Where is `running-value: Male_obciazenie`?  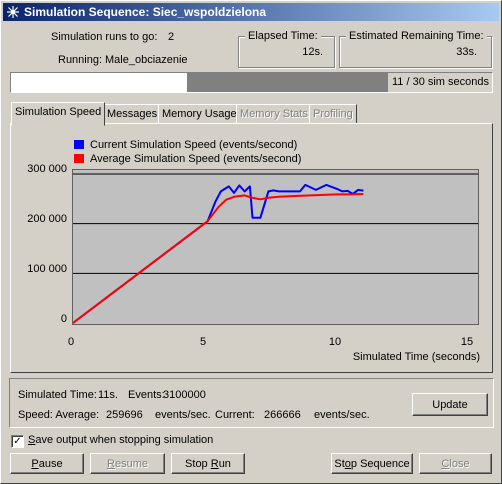
running-value: Male_obciazenie is located at coordinates (146, 60).